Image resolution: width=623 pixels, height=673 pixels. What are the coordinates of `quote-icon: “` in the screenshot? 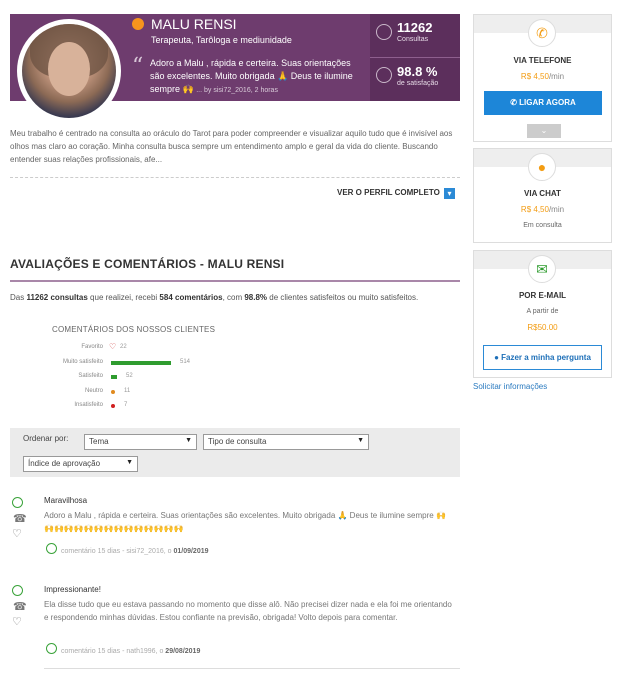 It's located at (138, 66).